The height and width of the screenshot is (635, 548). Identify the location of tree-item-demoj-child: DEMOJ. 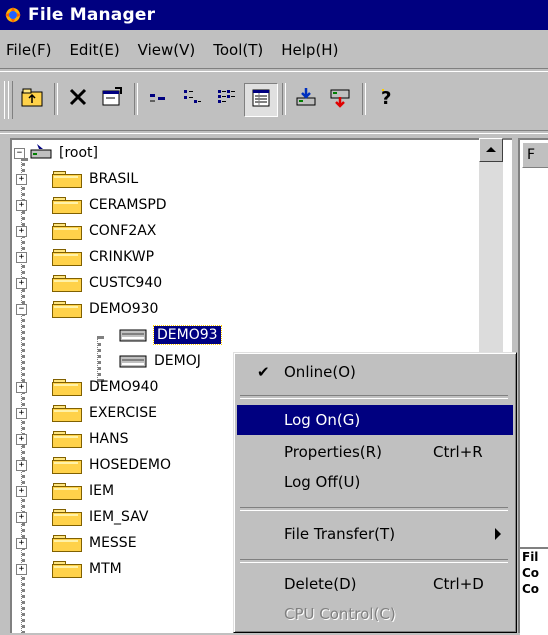
(159, 361).